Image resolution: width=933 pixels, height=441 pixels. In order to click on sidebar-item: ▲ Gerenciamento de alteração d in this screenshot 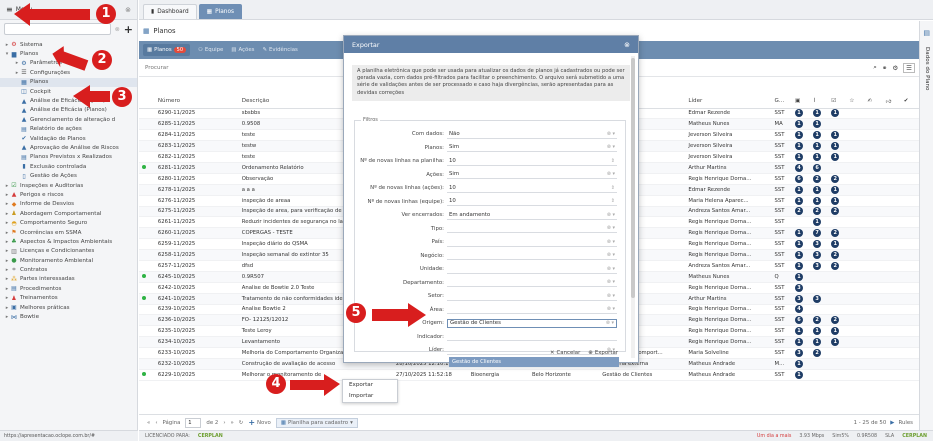, I will do `click(68, 119)`.